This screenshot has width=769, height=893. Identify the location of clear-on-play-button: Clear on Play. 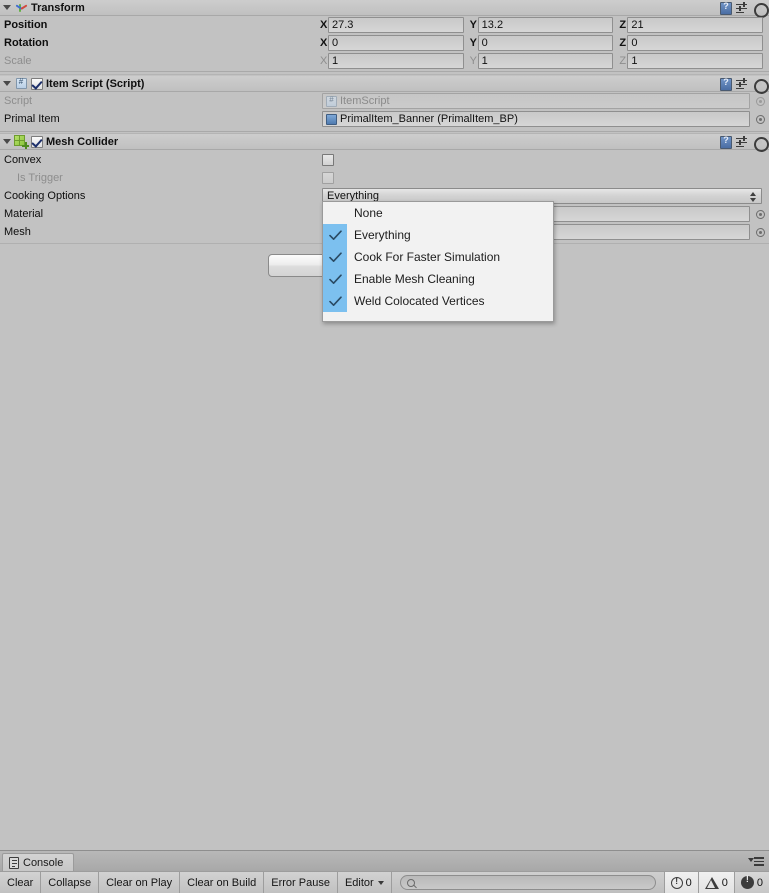
(140, 882).